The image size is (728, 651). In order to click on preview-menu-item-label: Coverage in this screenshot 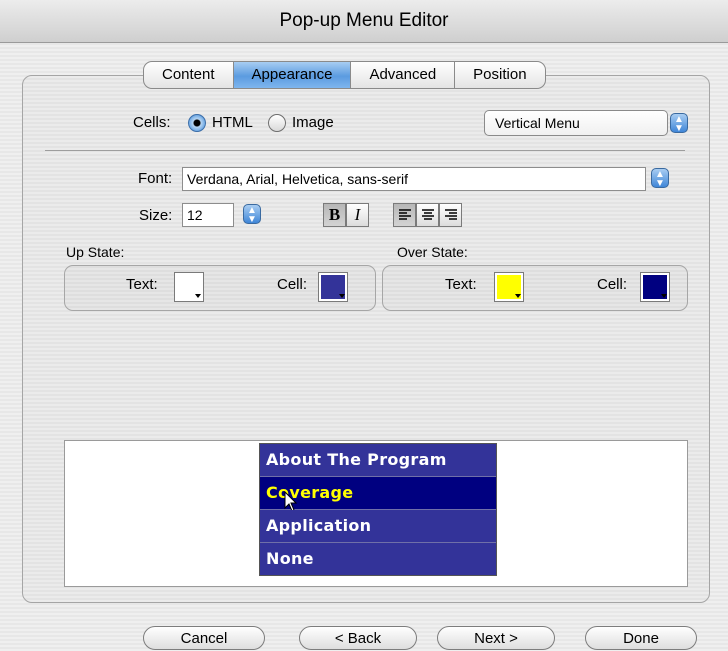, I will do `click(310, 492)`.